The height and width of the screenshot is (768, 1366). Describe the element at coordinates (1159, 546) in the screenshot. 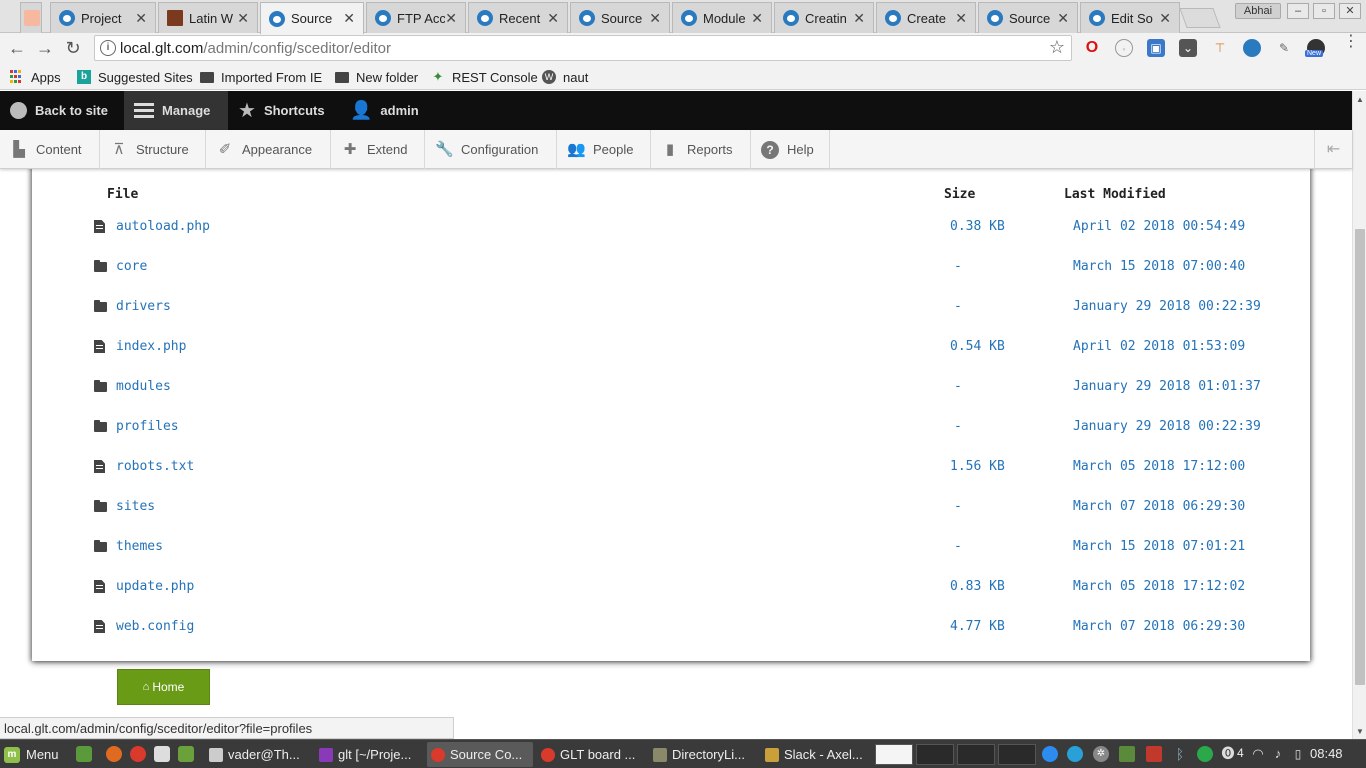

I see `file-modified-date: March 15 2018 07:01:21` at that location.